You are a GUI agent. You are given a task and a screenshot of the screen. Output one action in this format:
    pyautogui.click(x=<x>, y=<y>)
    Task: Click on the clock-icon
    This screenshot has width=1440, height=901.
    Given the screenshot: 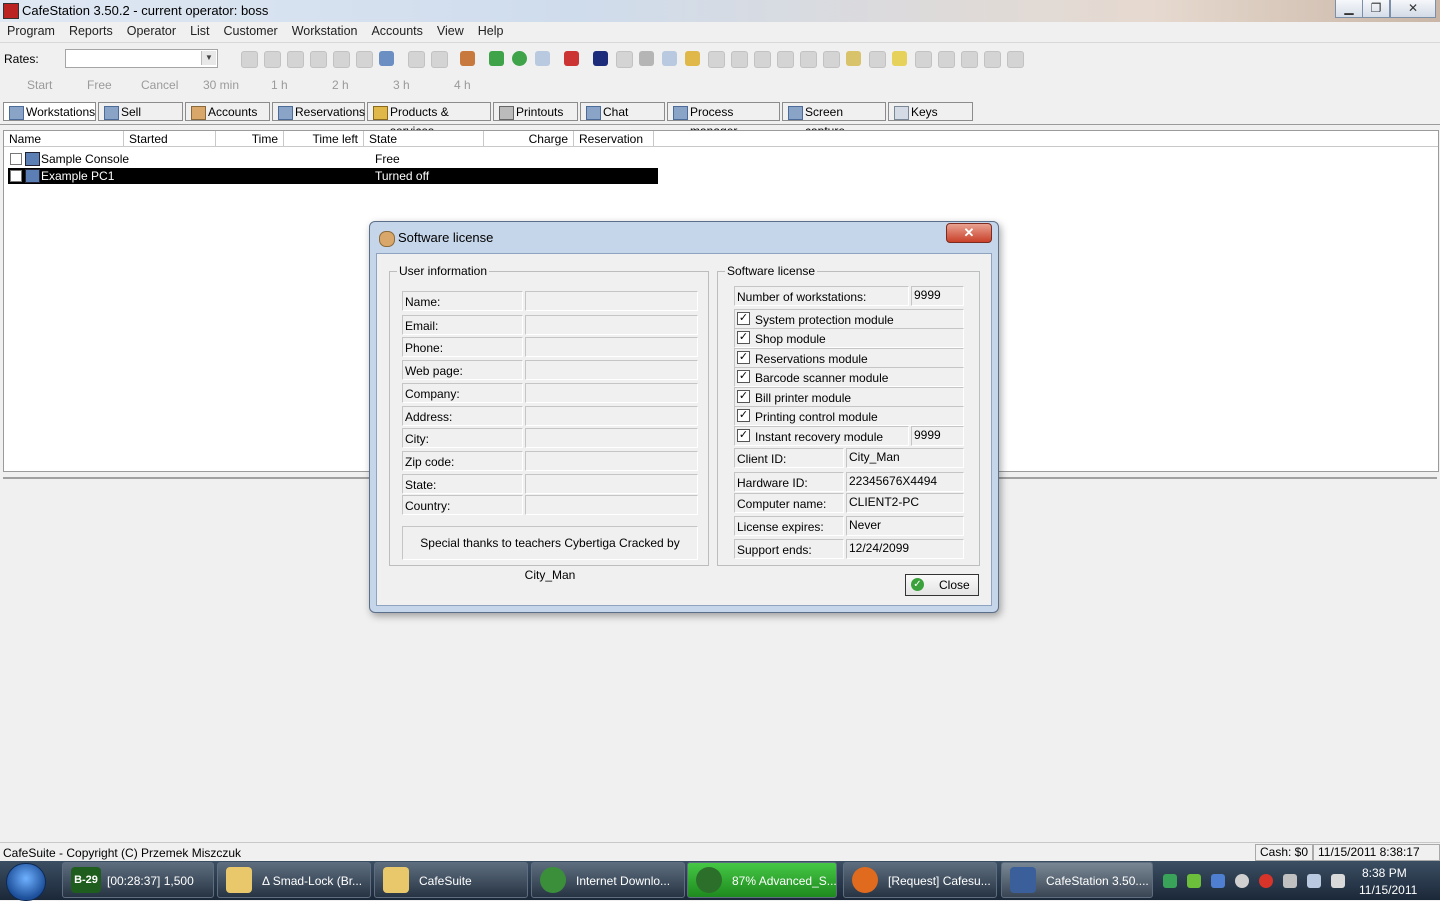 What is the action you would take?
    pyautogui.click(x=364, y=59)
    